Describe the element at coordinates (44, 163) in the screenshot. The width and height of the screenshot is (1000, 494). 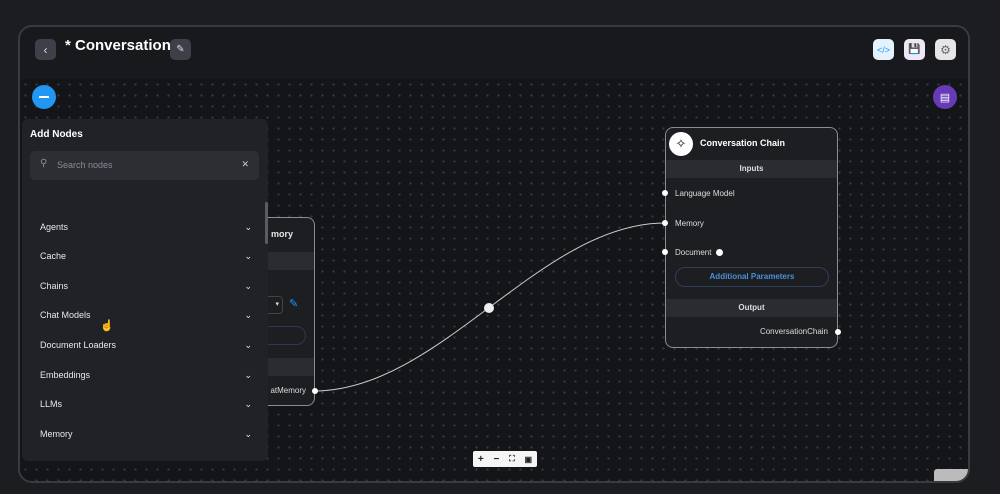
I see `search-icon: ⚲` at that location.